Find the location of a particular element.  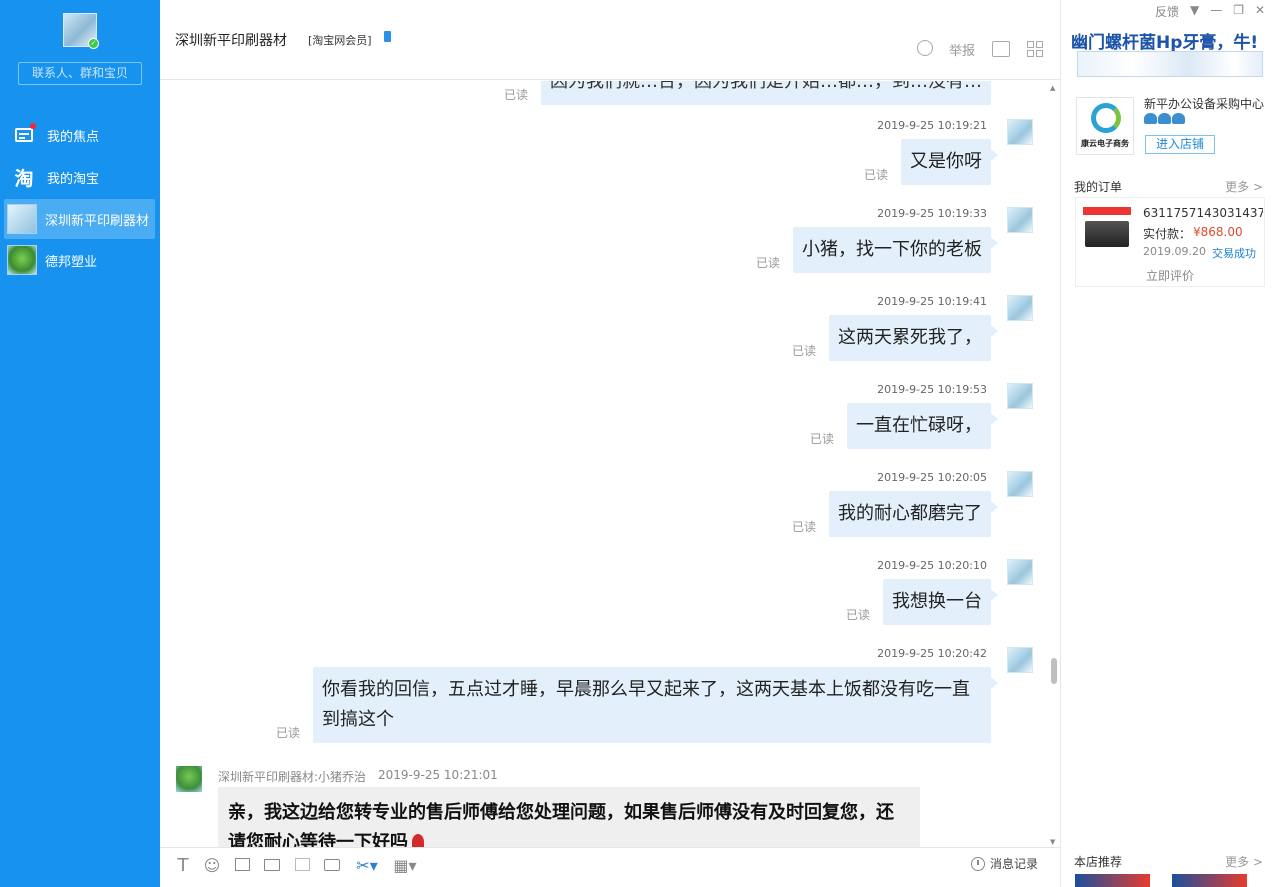

message-item: 2019-9-25 10:20:05 我的耐心都磨完了 已读 is located at coordinates (895, 504).